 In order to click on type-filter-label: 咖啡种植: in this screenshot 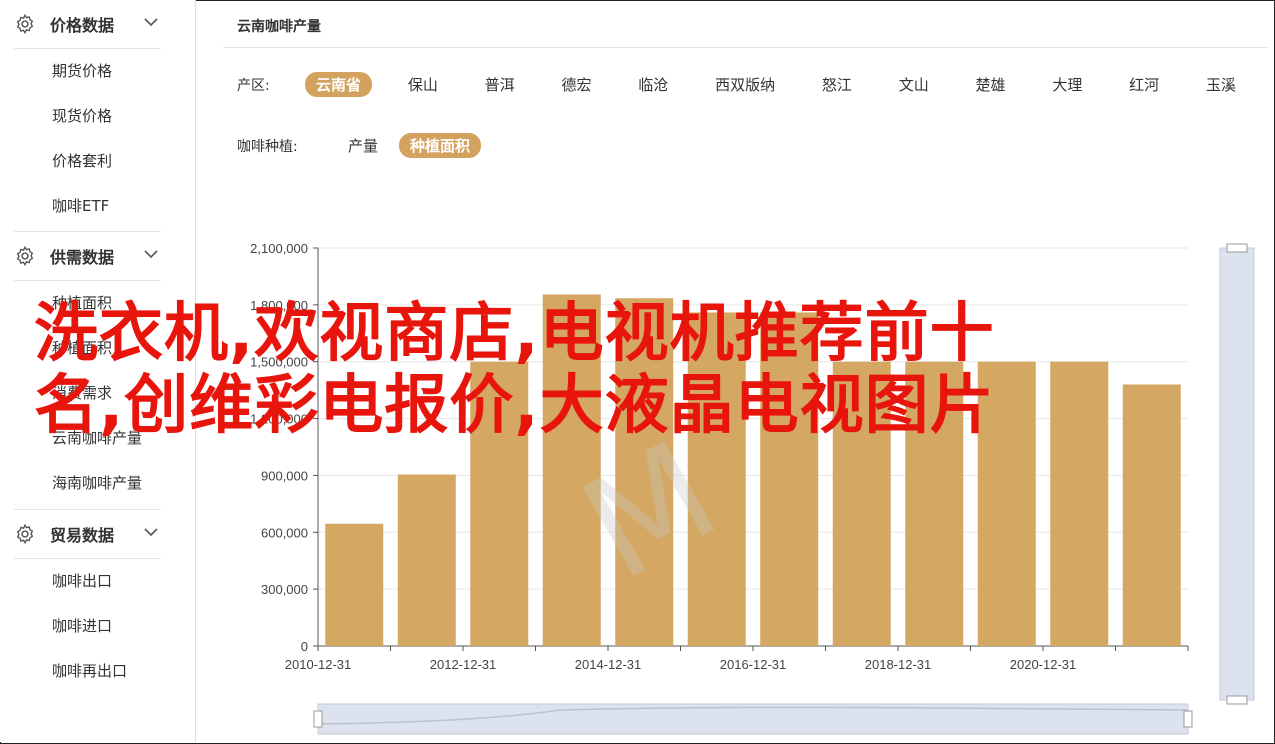, I will do `click(267, 146)`.